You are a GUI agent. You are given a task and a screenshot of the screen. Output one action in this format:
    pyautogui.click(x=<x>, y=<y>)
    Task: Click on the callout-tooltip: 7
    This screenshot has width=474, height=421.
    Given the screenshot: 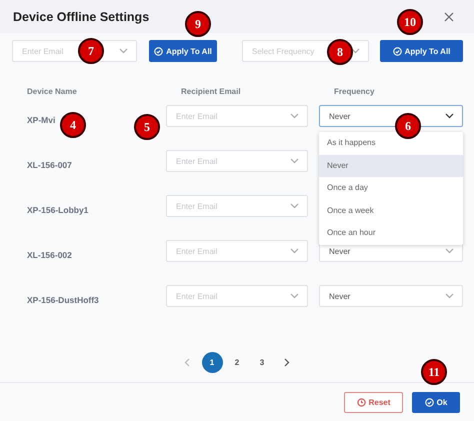 What is the action you would take?
    pyautogui.click(x=91, y=51)
    